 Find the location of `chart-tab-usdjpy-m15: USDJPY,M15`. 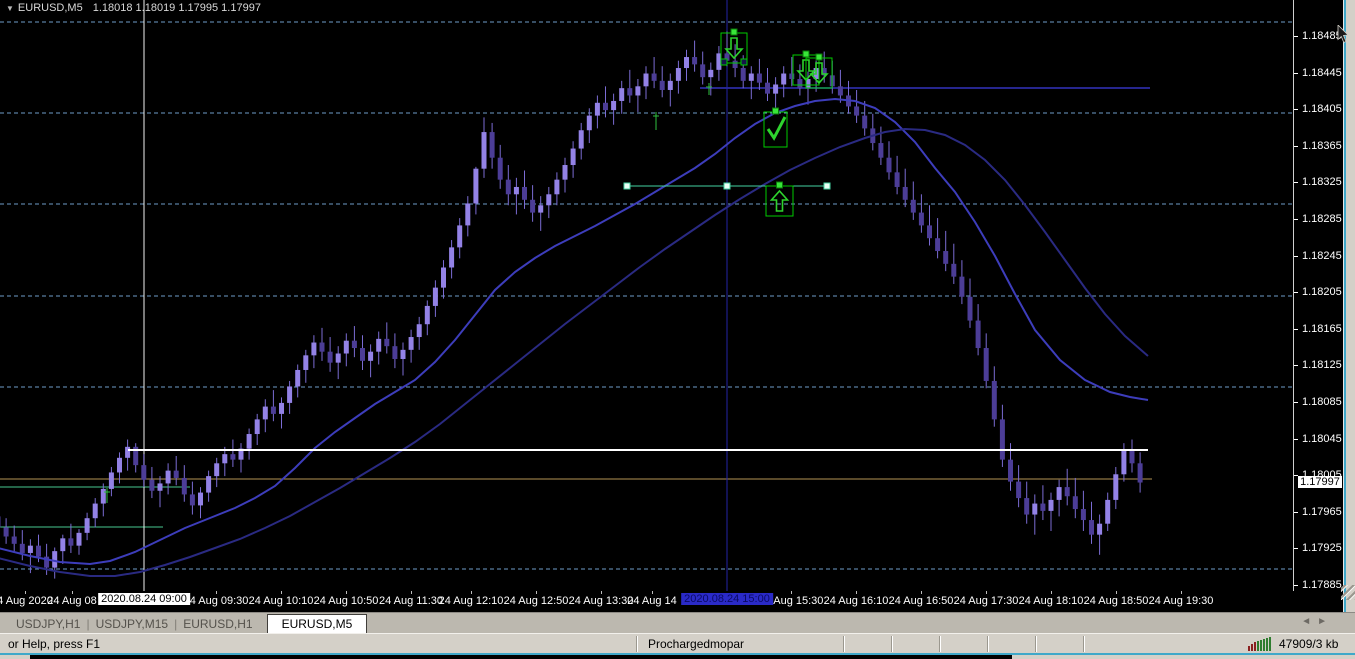

chart-tab-usdjpy-m15: USDJPY,M15 is located at coordinates (132, 624).